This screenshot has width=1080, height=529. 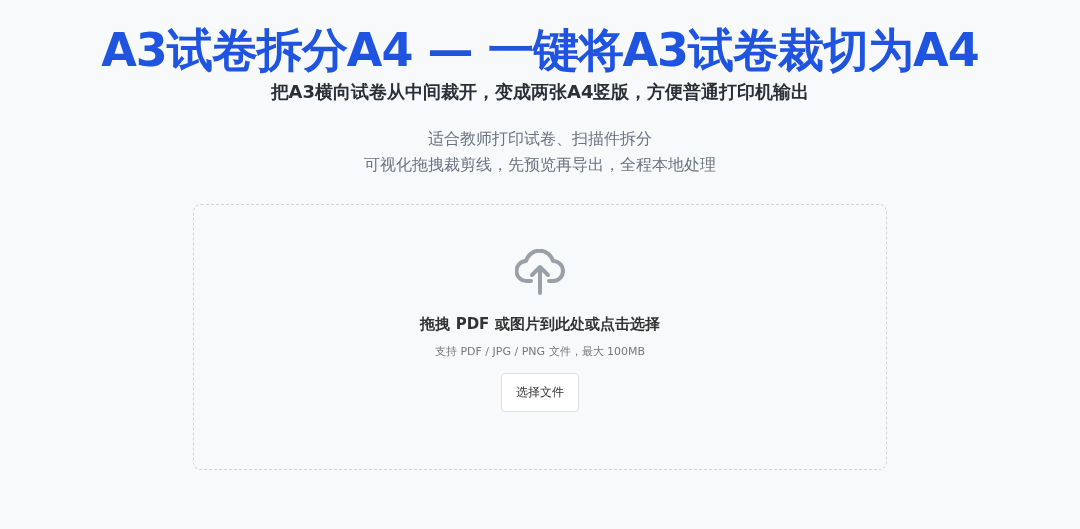 What do you see at coordinates (540, 272) in the screenshot?
I see `cloud-upload-icon` at bounding box center [540, 272].